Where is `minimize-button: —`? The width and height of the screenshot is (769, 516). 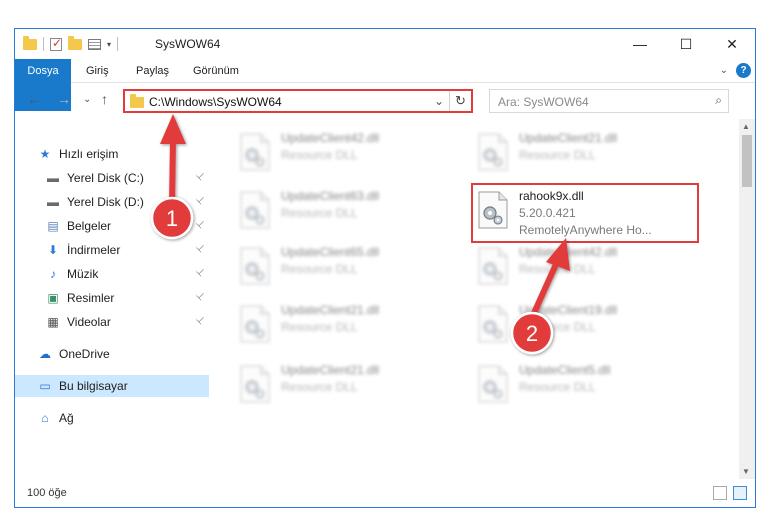 minimize-button: — is located at coordinates (640, 44).